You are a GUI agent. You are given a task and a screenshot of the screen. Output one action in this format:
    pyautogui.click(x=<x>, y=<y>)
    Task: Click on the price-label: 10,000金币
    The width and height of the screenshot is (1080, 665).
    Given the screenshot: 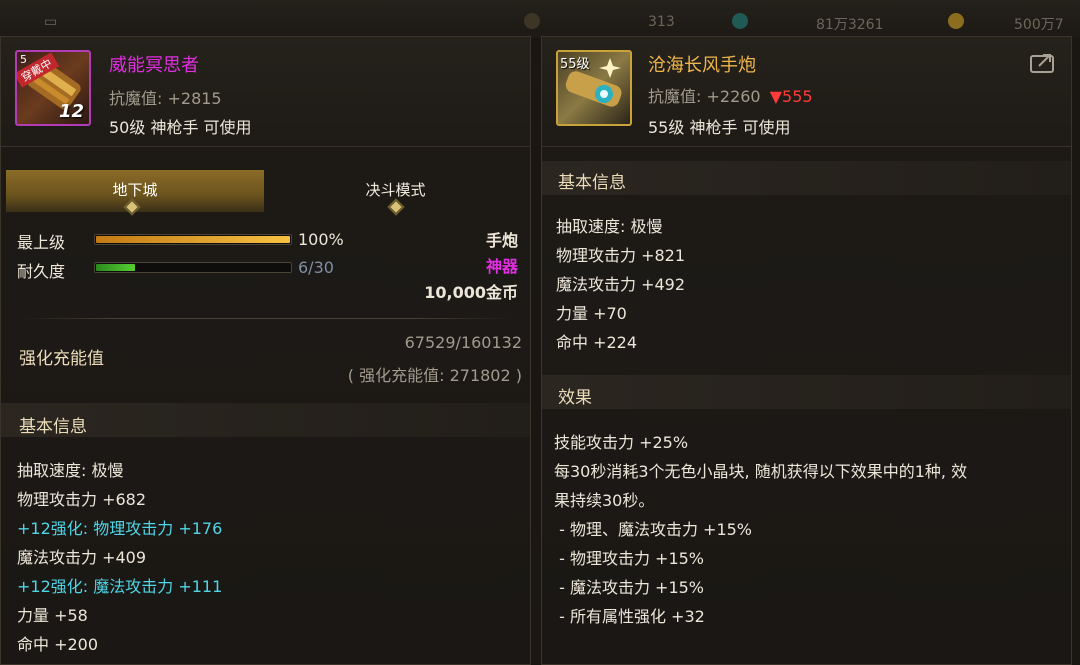 What is the action you would take?
    pyautogui.click(x=471, y=292)
    